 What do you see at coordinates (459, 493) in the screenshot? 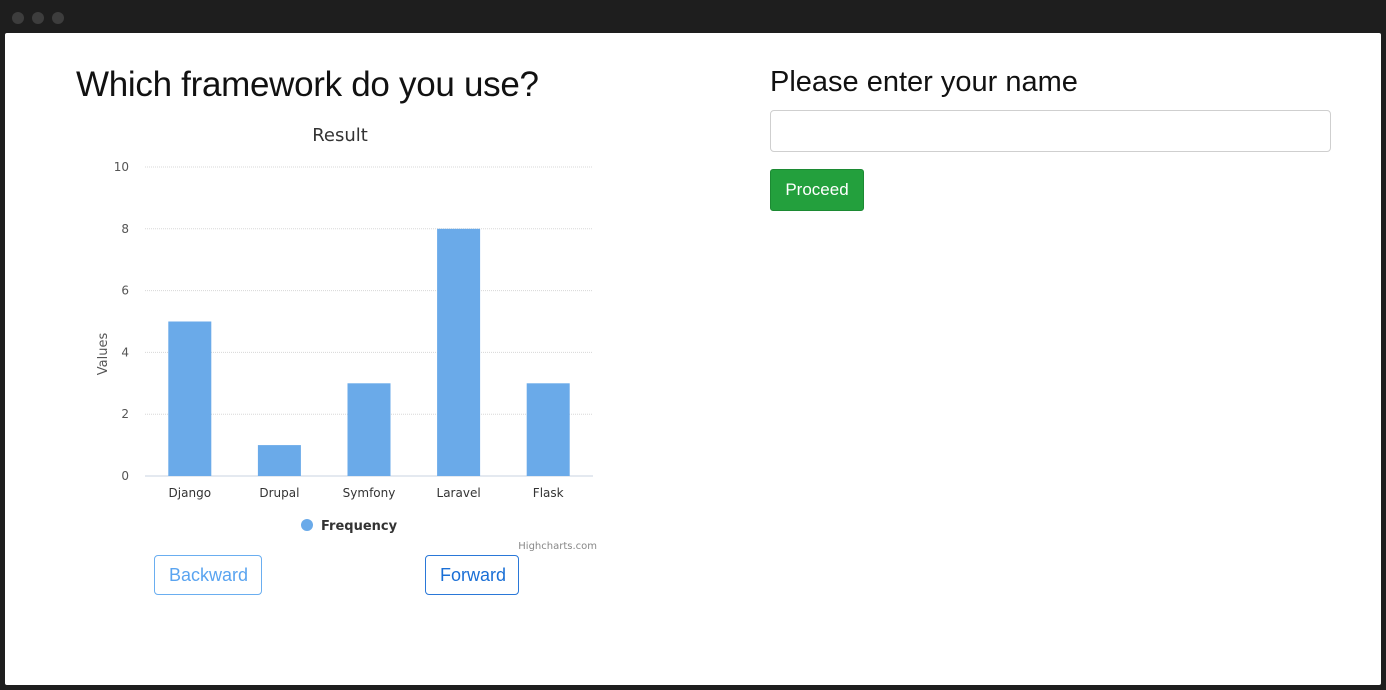
I see `x-tick-label-laravel: Laravel` at bounding box center [459, 493].